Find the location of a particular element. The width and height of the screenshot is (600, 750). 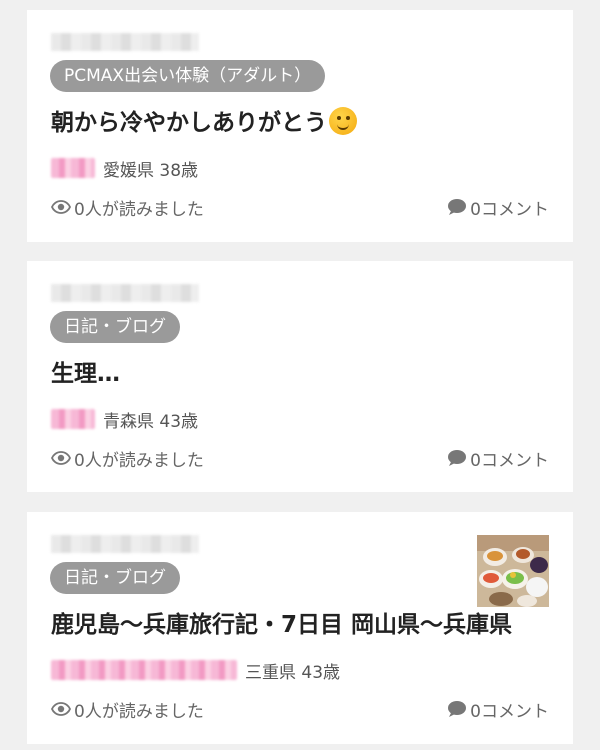

author-location-age: 愛媛県 38歳 is located at coordinates (151, 170).